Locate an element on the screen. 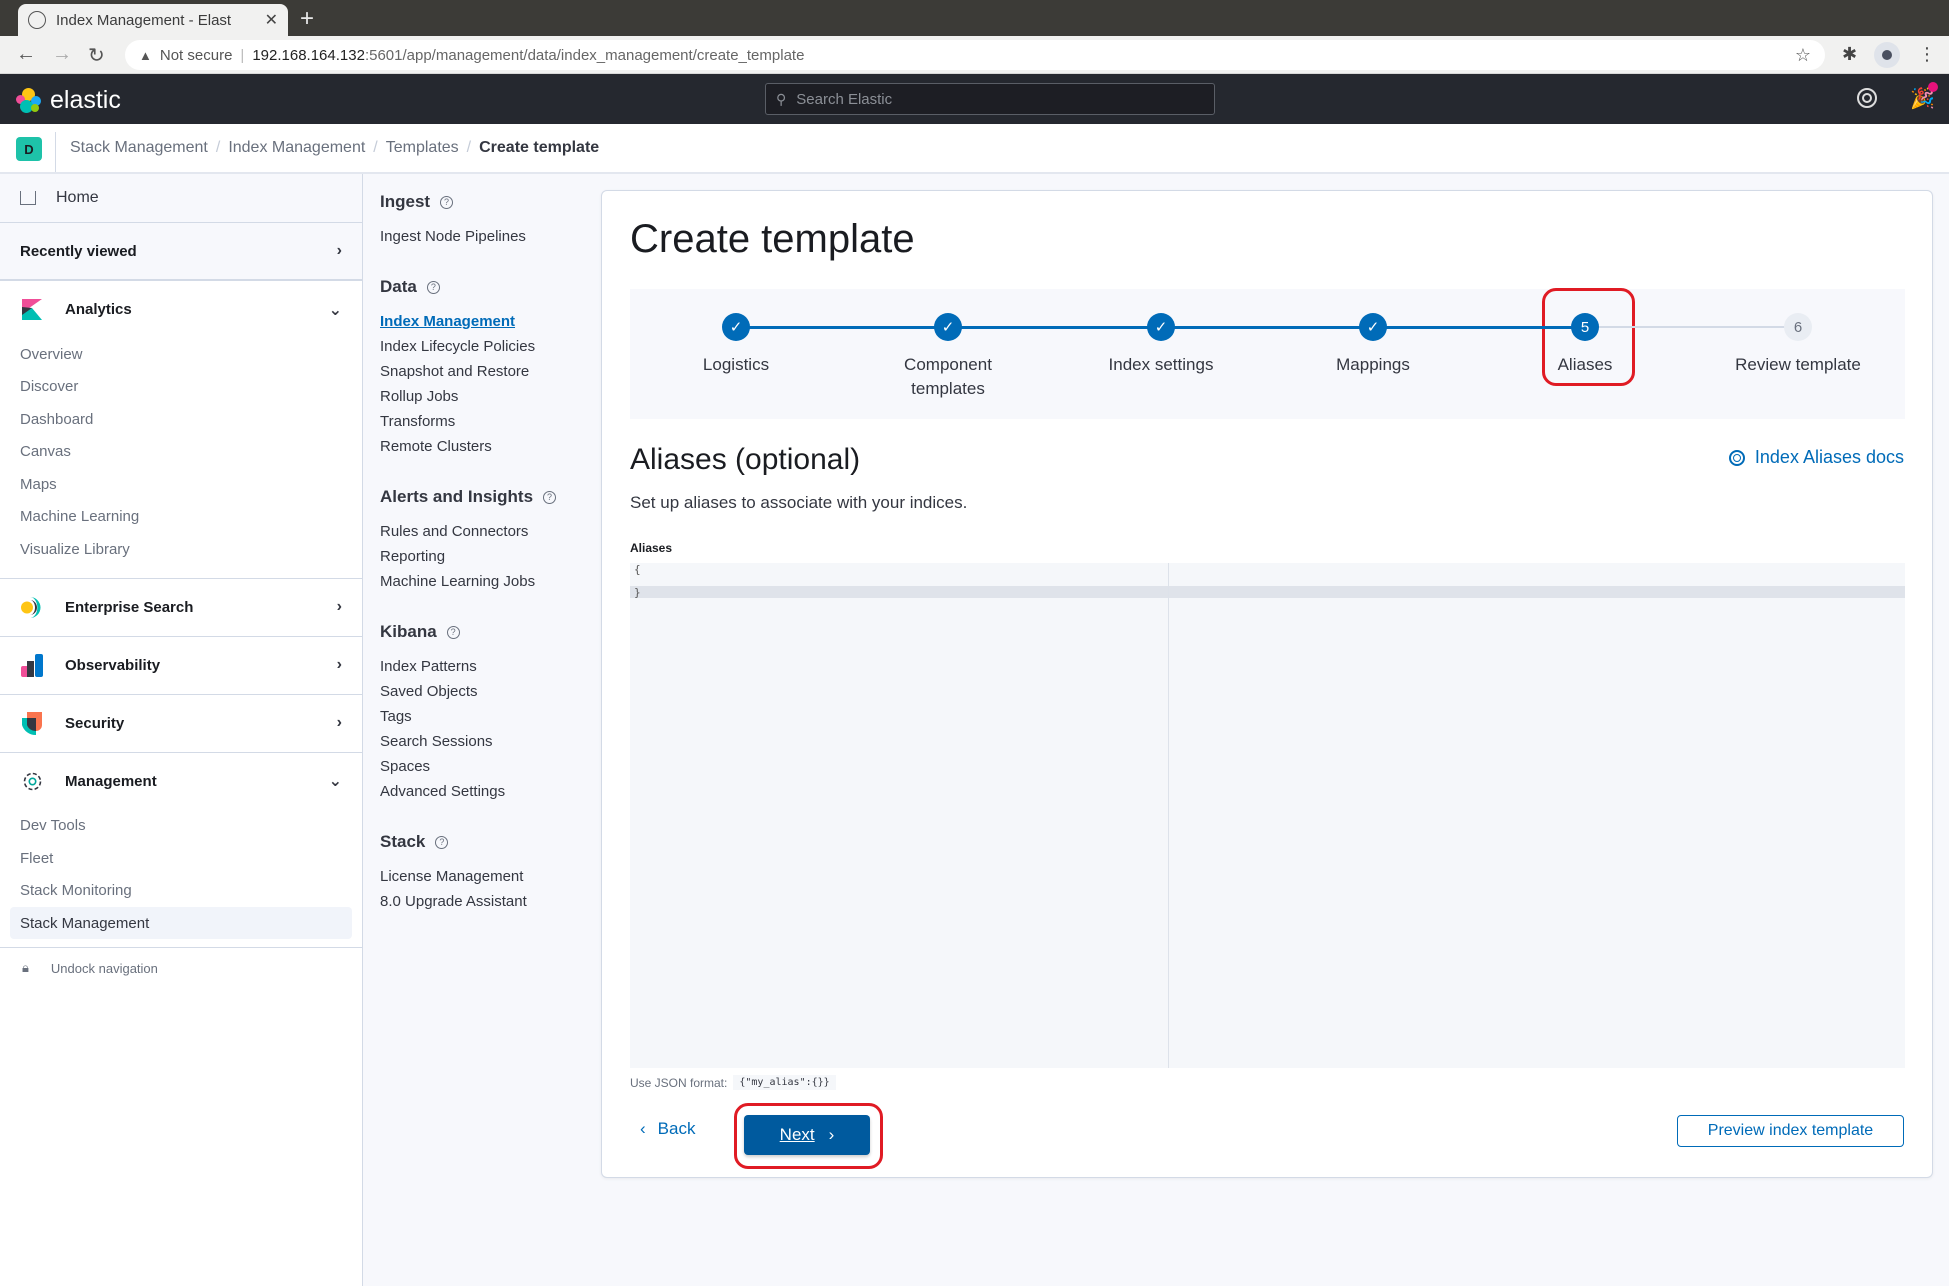  nav-item-license-management: License Management is located at coordinates (490, 876).